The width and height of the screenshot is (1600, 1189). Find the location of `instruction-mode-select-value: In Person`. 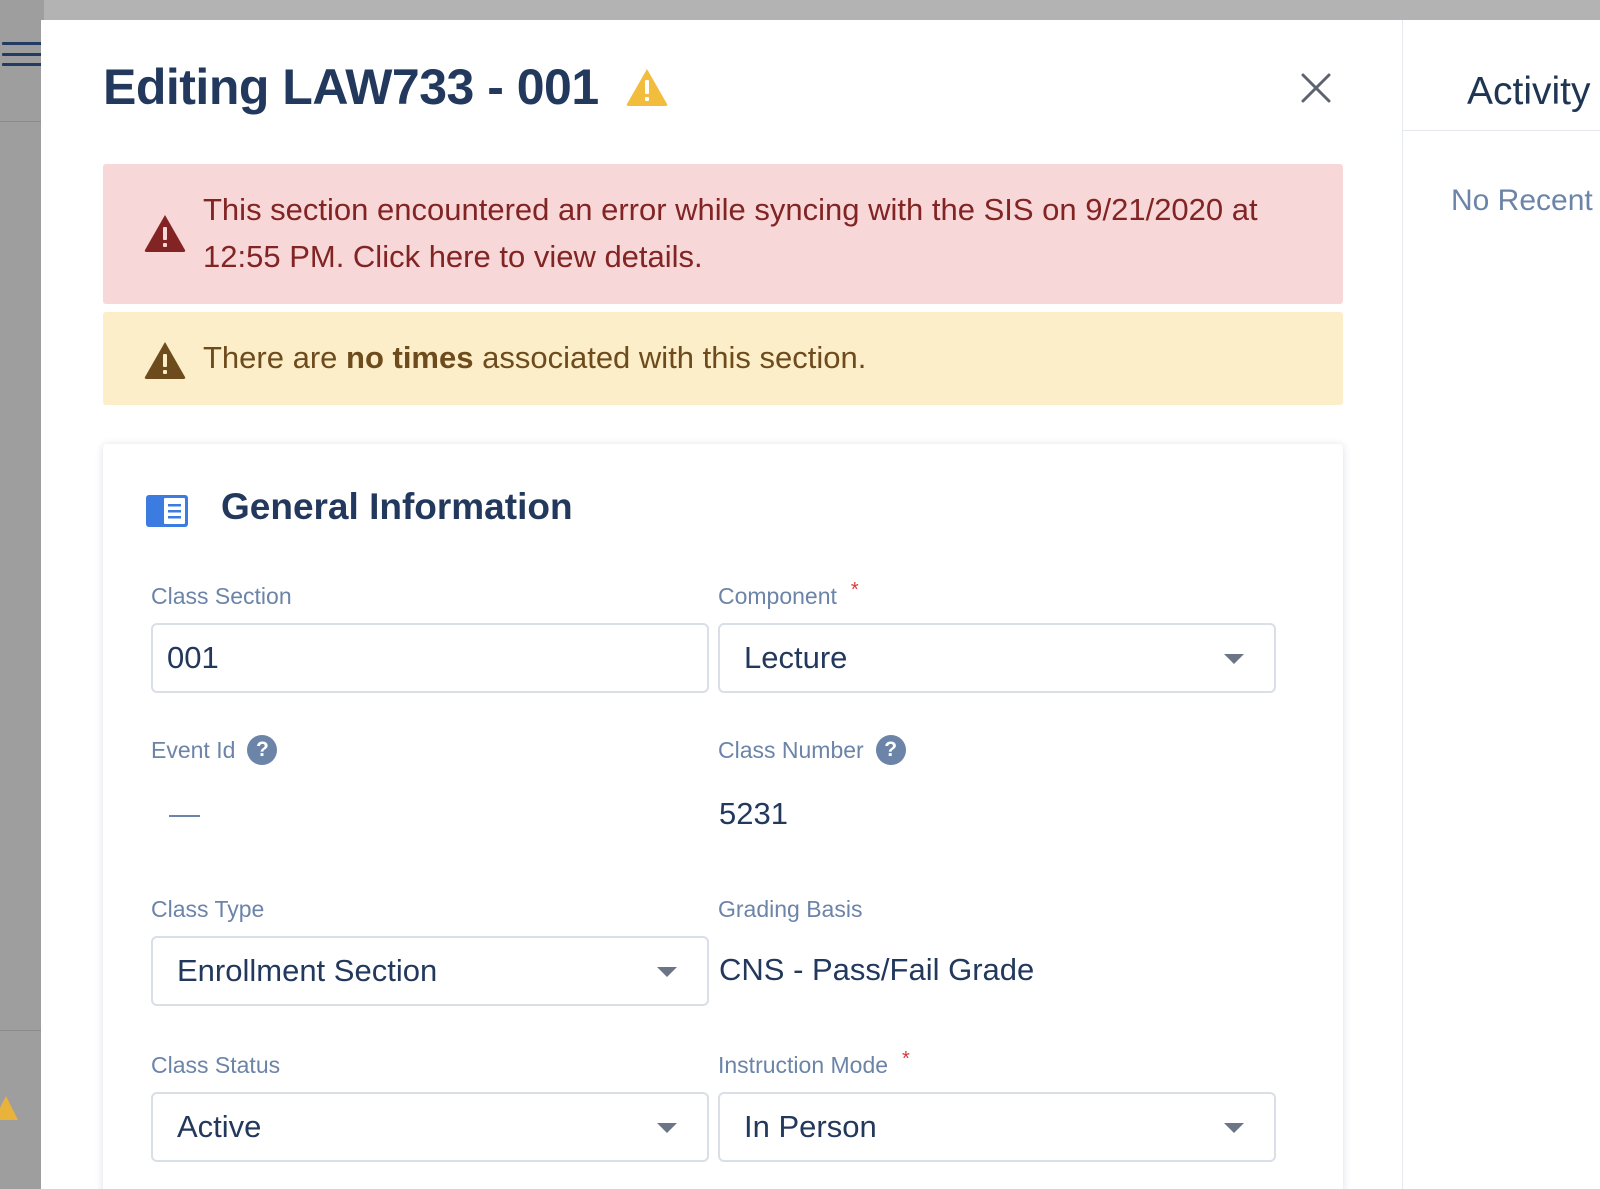

instruction-mode-select-value: In Person is located at coordinates (810, 1126).